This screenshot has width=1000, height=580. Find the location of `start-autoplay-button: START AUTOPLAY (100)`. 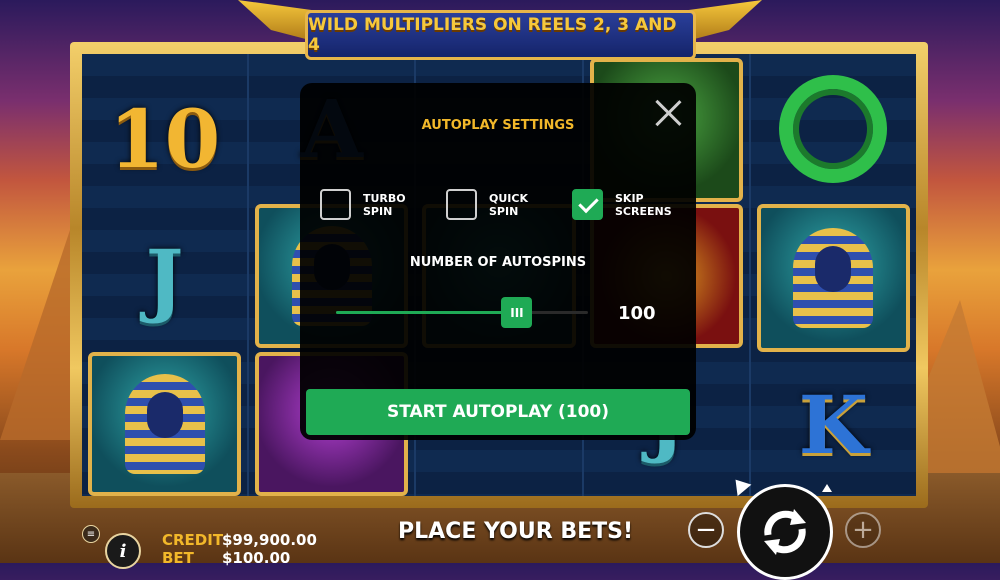

start-autoplay-button: START AUTOPLAY (100) is located at coordinates (498, 412).